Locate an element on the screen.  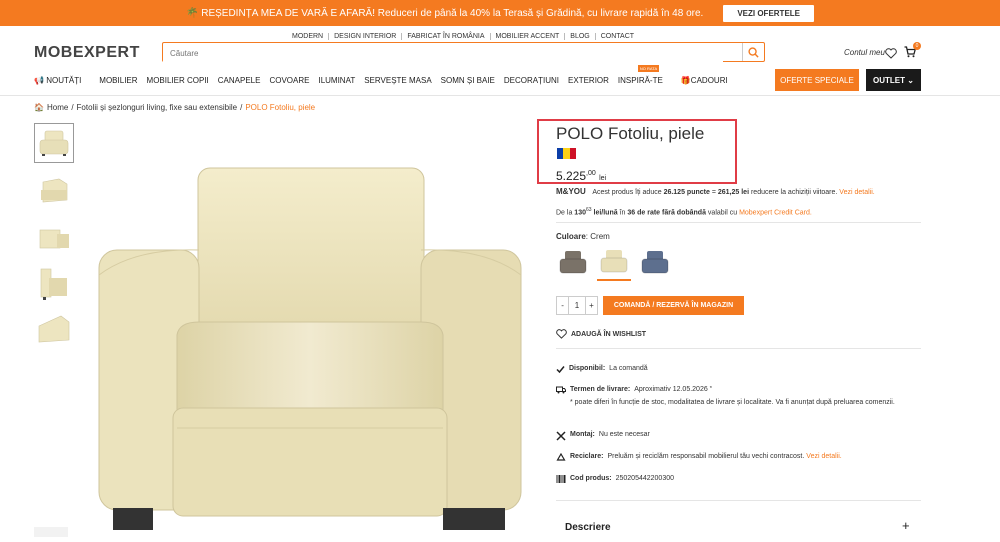
add-to-wishlist-button: ADAUGĂ ÎN WISHLIST is located at coordinates (601, 334).